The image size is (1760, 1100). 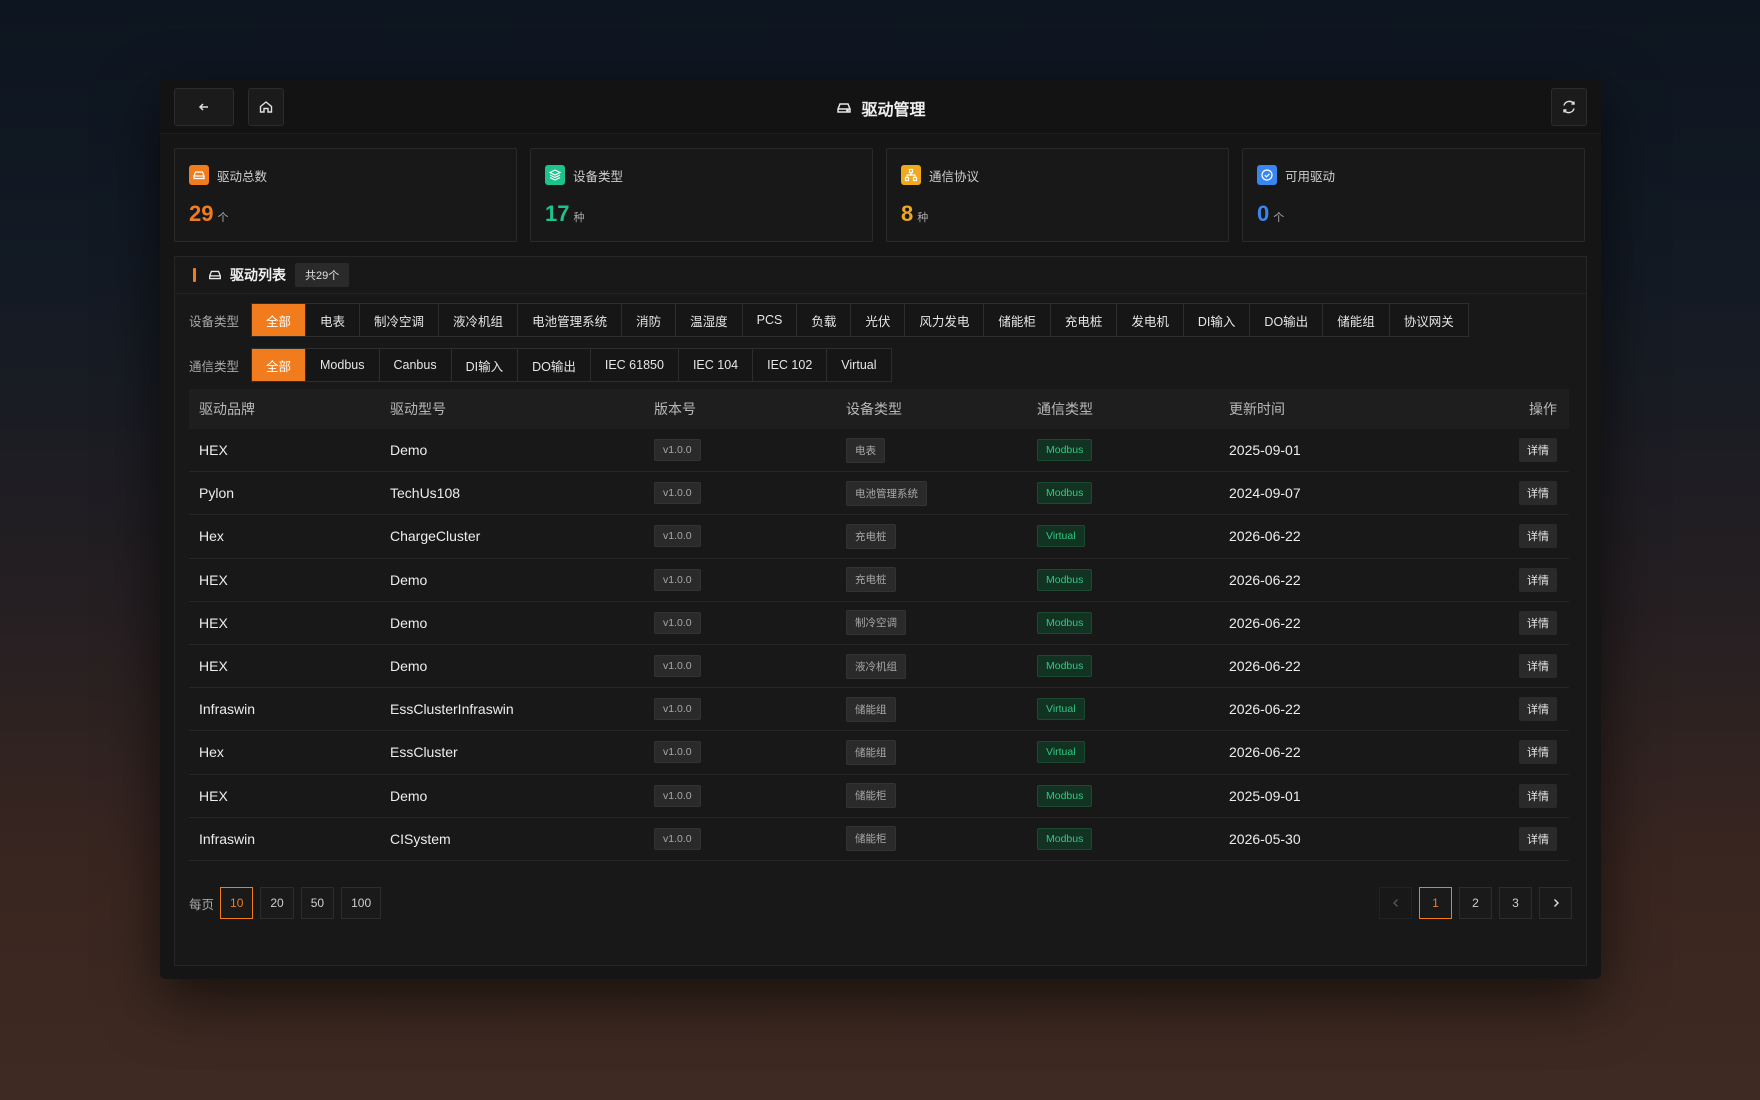 I want to click on column-header: 通信类型, so click(x=1123, y=409).